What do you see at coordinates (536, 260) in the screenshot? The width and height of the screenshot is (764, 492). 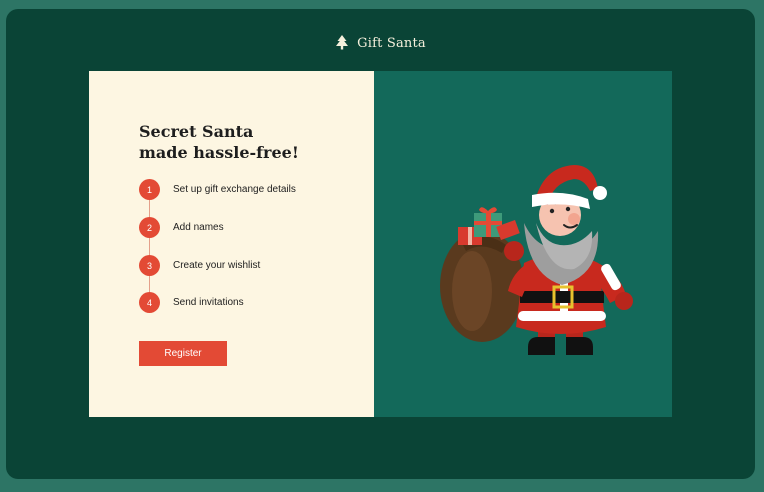 I see `santa-illustration` at bounding box center [536, 260].